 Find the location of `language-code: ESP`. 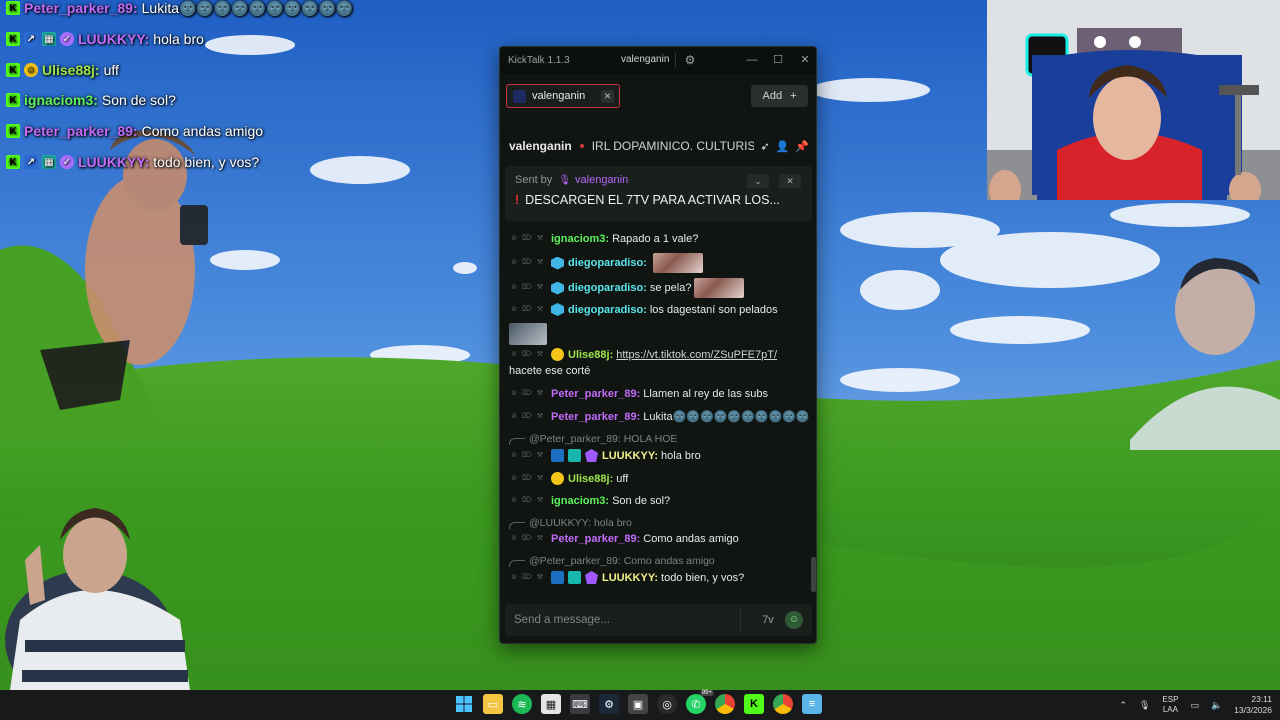

language-code: ESP is located at coordinates (1170, 699).